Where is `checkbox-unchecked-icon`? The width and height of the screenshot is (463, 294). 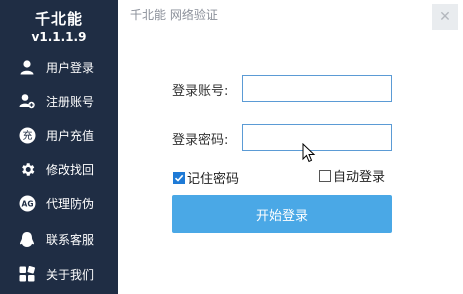
checkbox-unchecked-icon is located at coordinates (325, 175).